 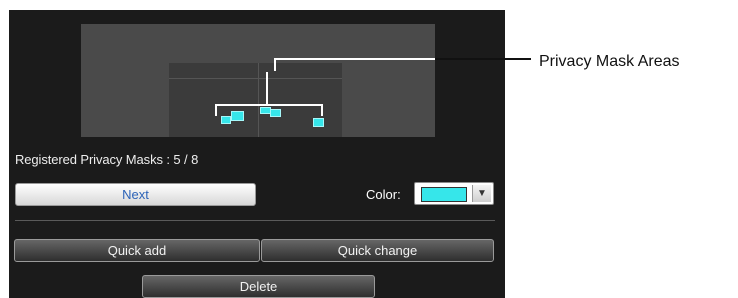 I want to click on registered-masks-status: Registered Privacy Masks : 5 / 8, so click(x=107, y=159).